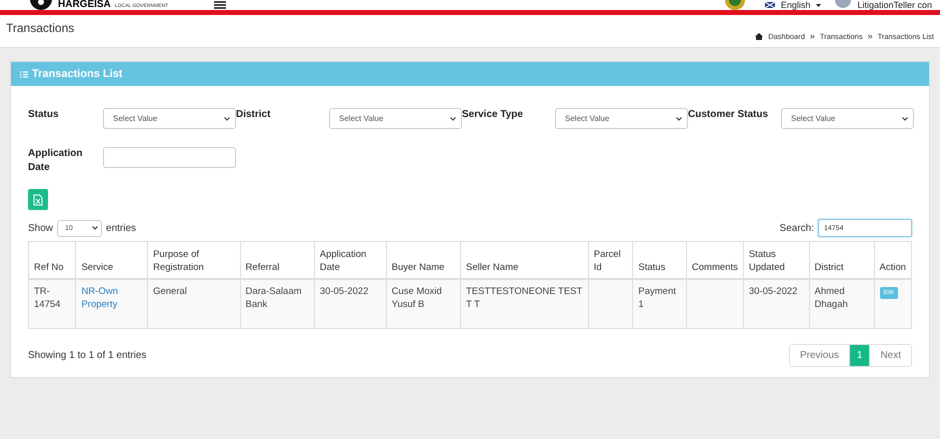 The width and height of the screenshot is (940, 439). What do you see at coordinates (841, 303) in the screenshot?
I see `table-cell: Ahmed Dhagah` at bounding box center [841, 303].